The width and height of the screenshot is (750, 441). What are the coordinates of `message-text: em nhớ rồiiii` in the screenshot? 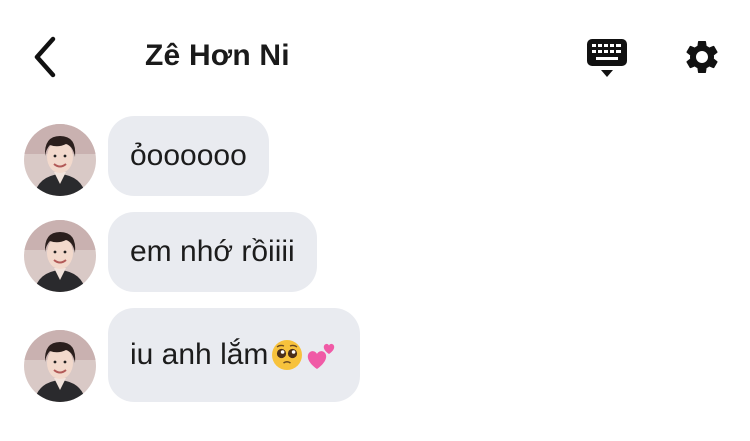 It's located at (212, 251).